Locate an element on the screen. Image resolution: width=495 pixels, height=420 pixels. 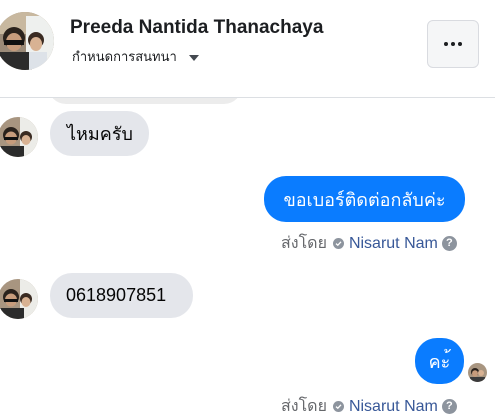
more-options-button is located at coordinates (453, 44).